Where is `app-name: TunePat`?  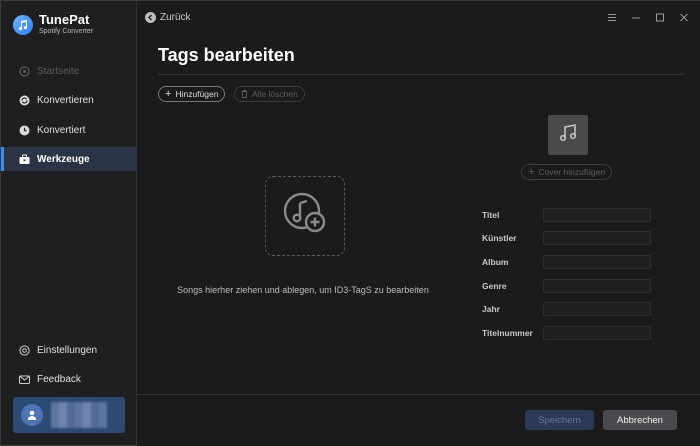
app-name: TunePat is located at coordinates (64, 19).